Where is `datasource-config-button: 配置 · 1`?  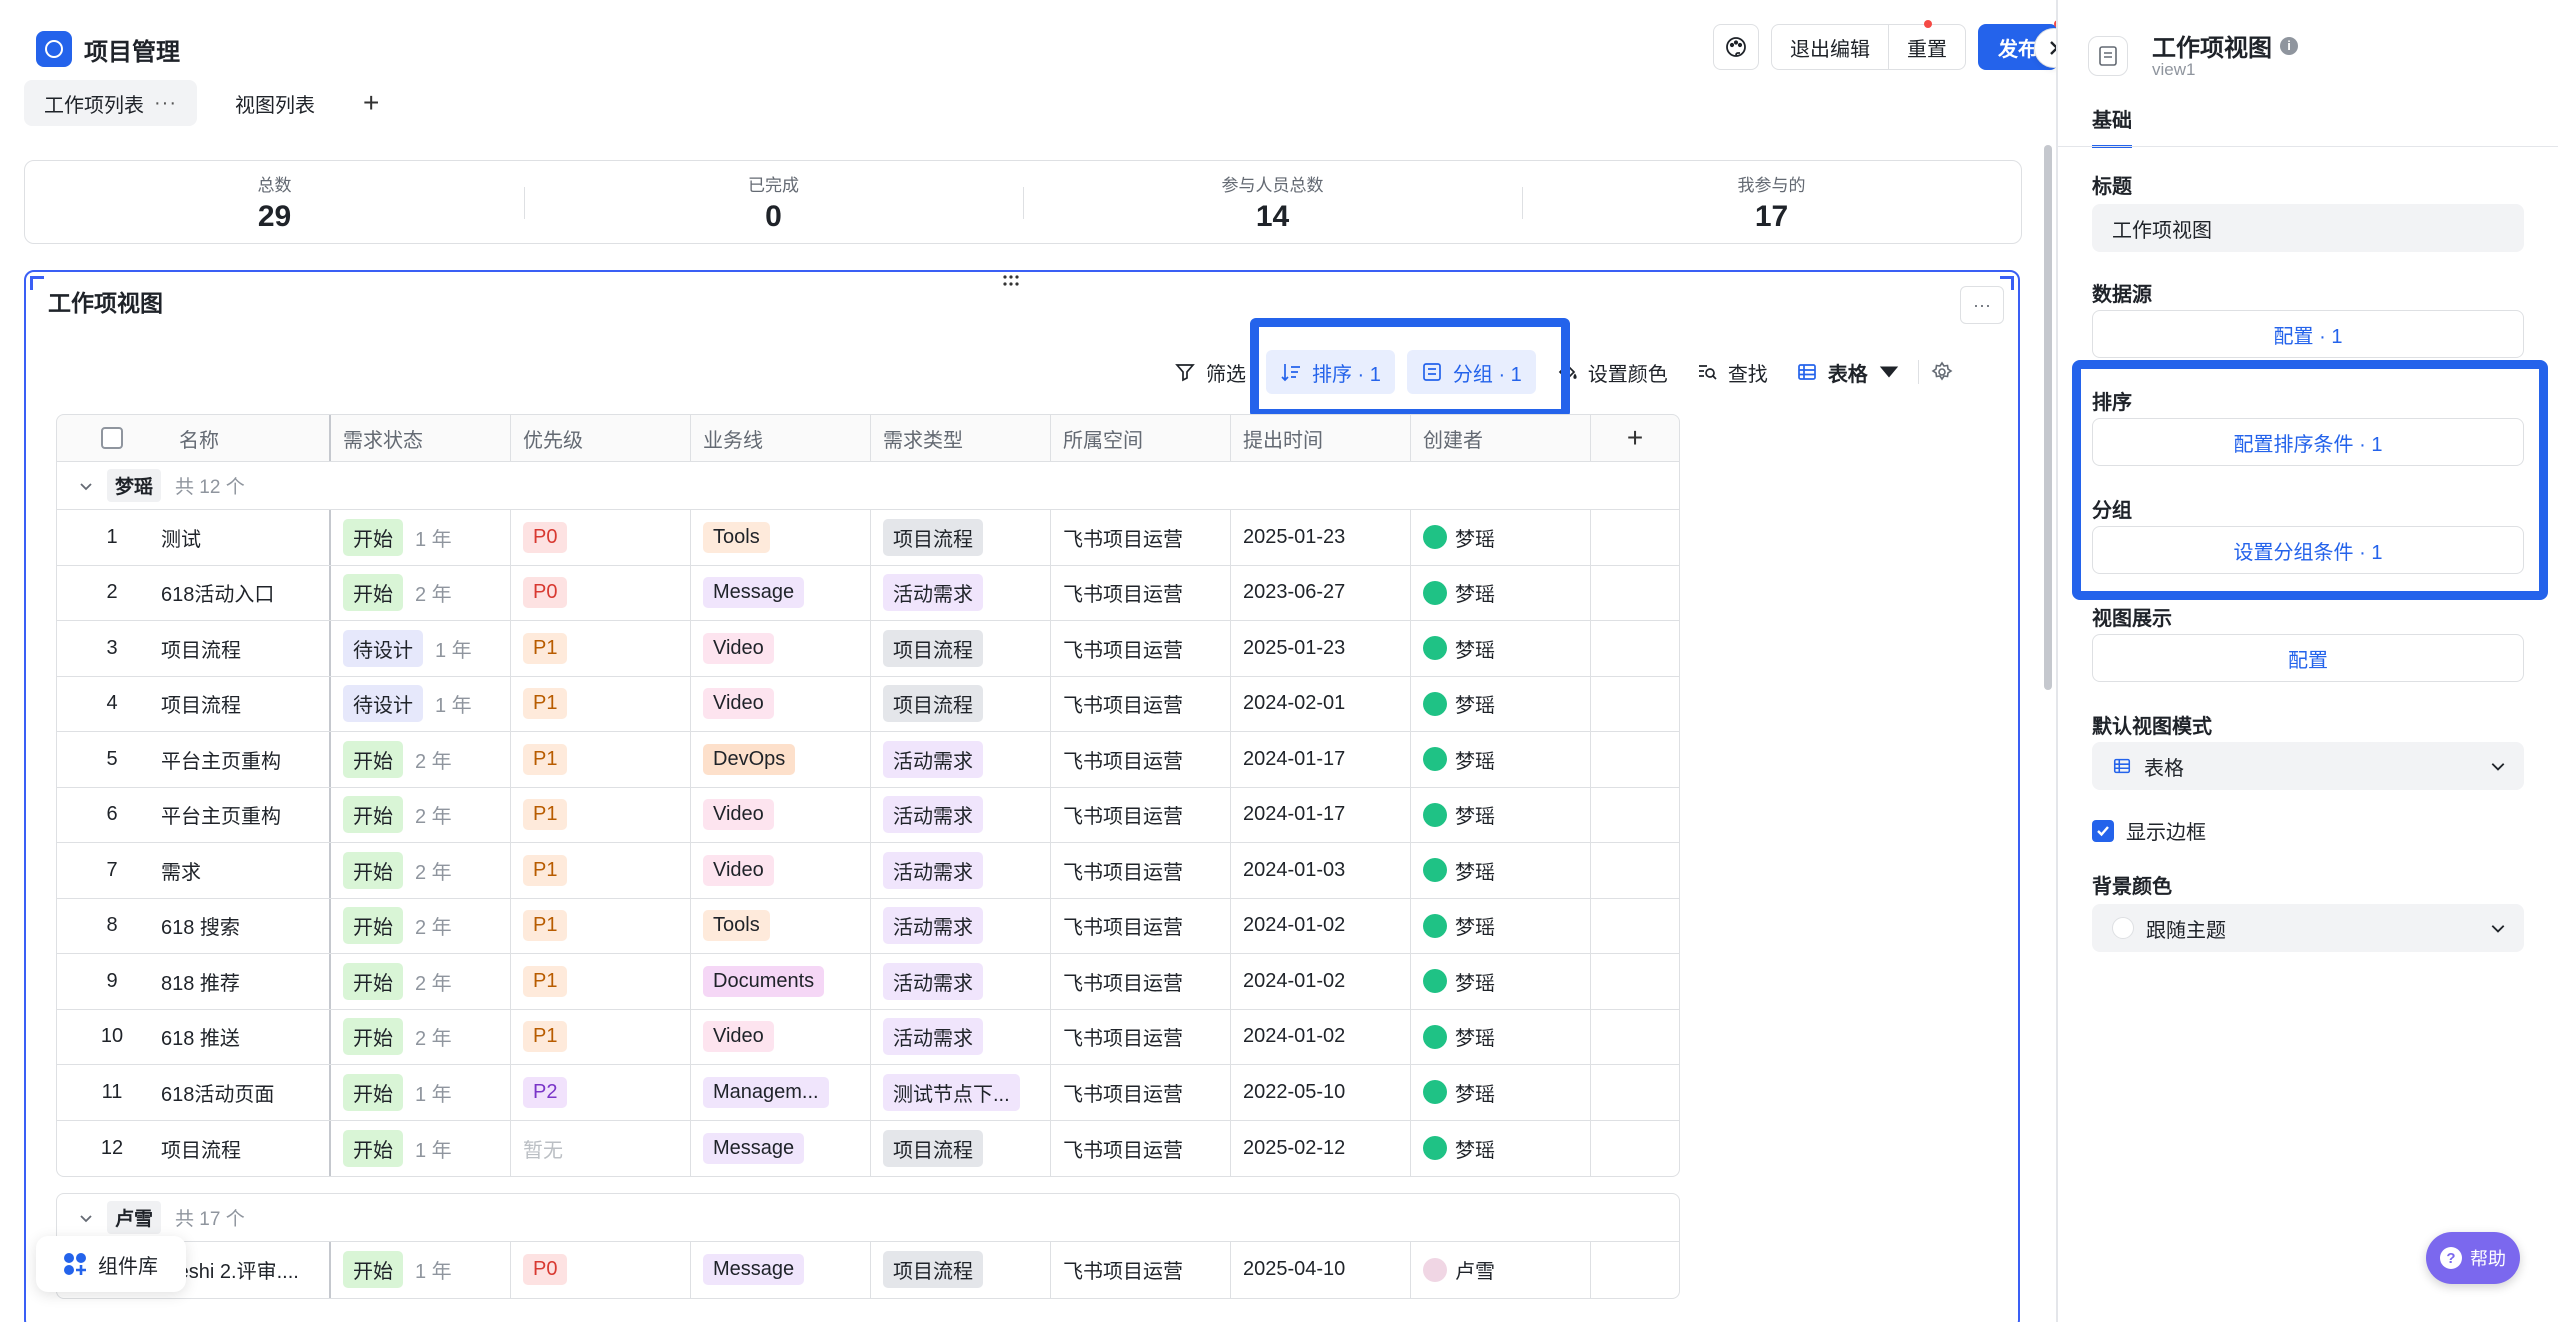
datasource-config-button: 配置 · 1 is located at coordinates (2308, 334).